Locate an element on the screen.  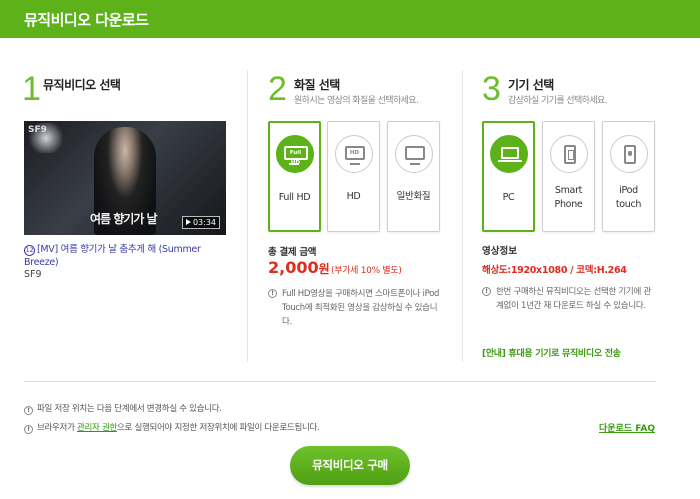
quality-option-fullhd: Full HD Full HD is located at coordinates (294, 176).